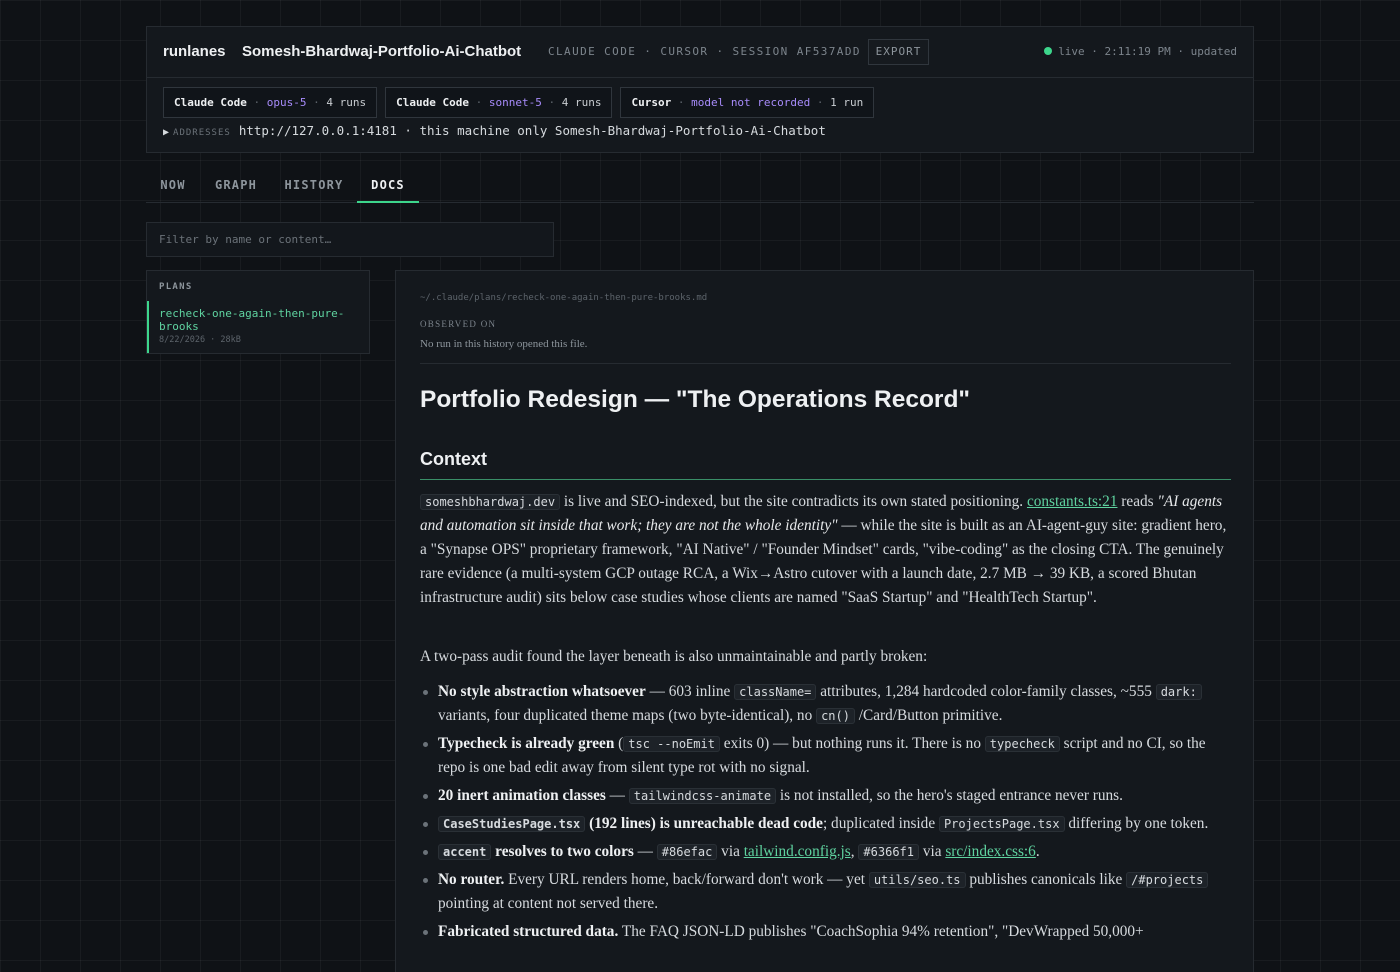 The image size is (1400, 972). I want to click on plans-heading: PLANS, so click(176, 287).